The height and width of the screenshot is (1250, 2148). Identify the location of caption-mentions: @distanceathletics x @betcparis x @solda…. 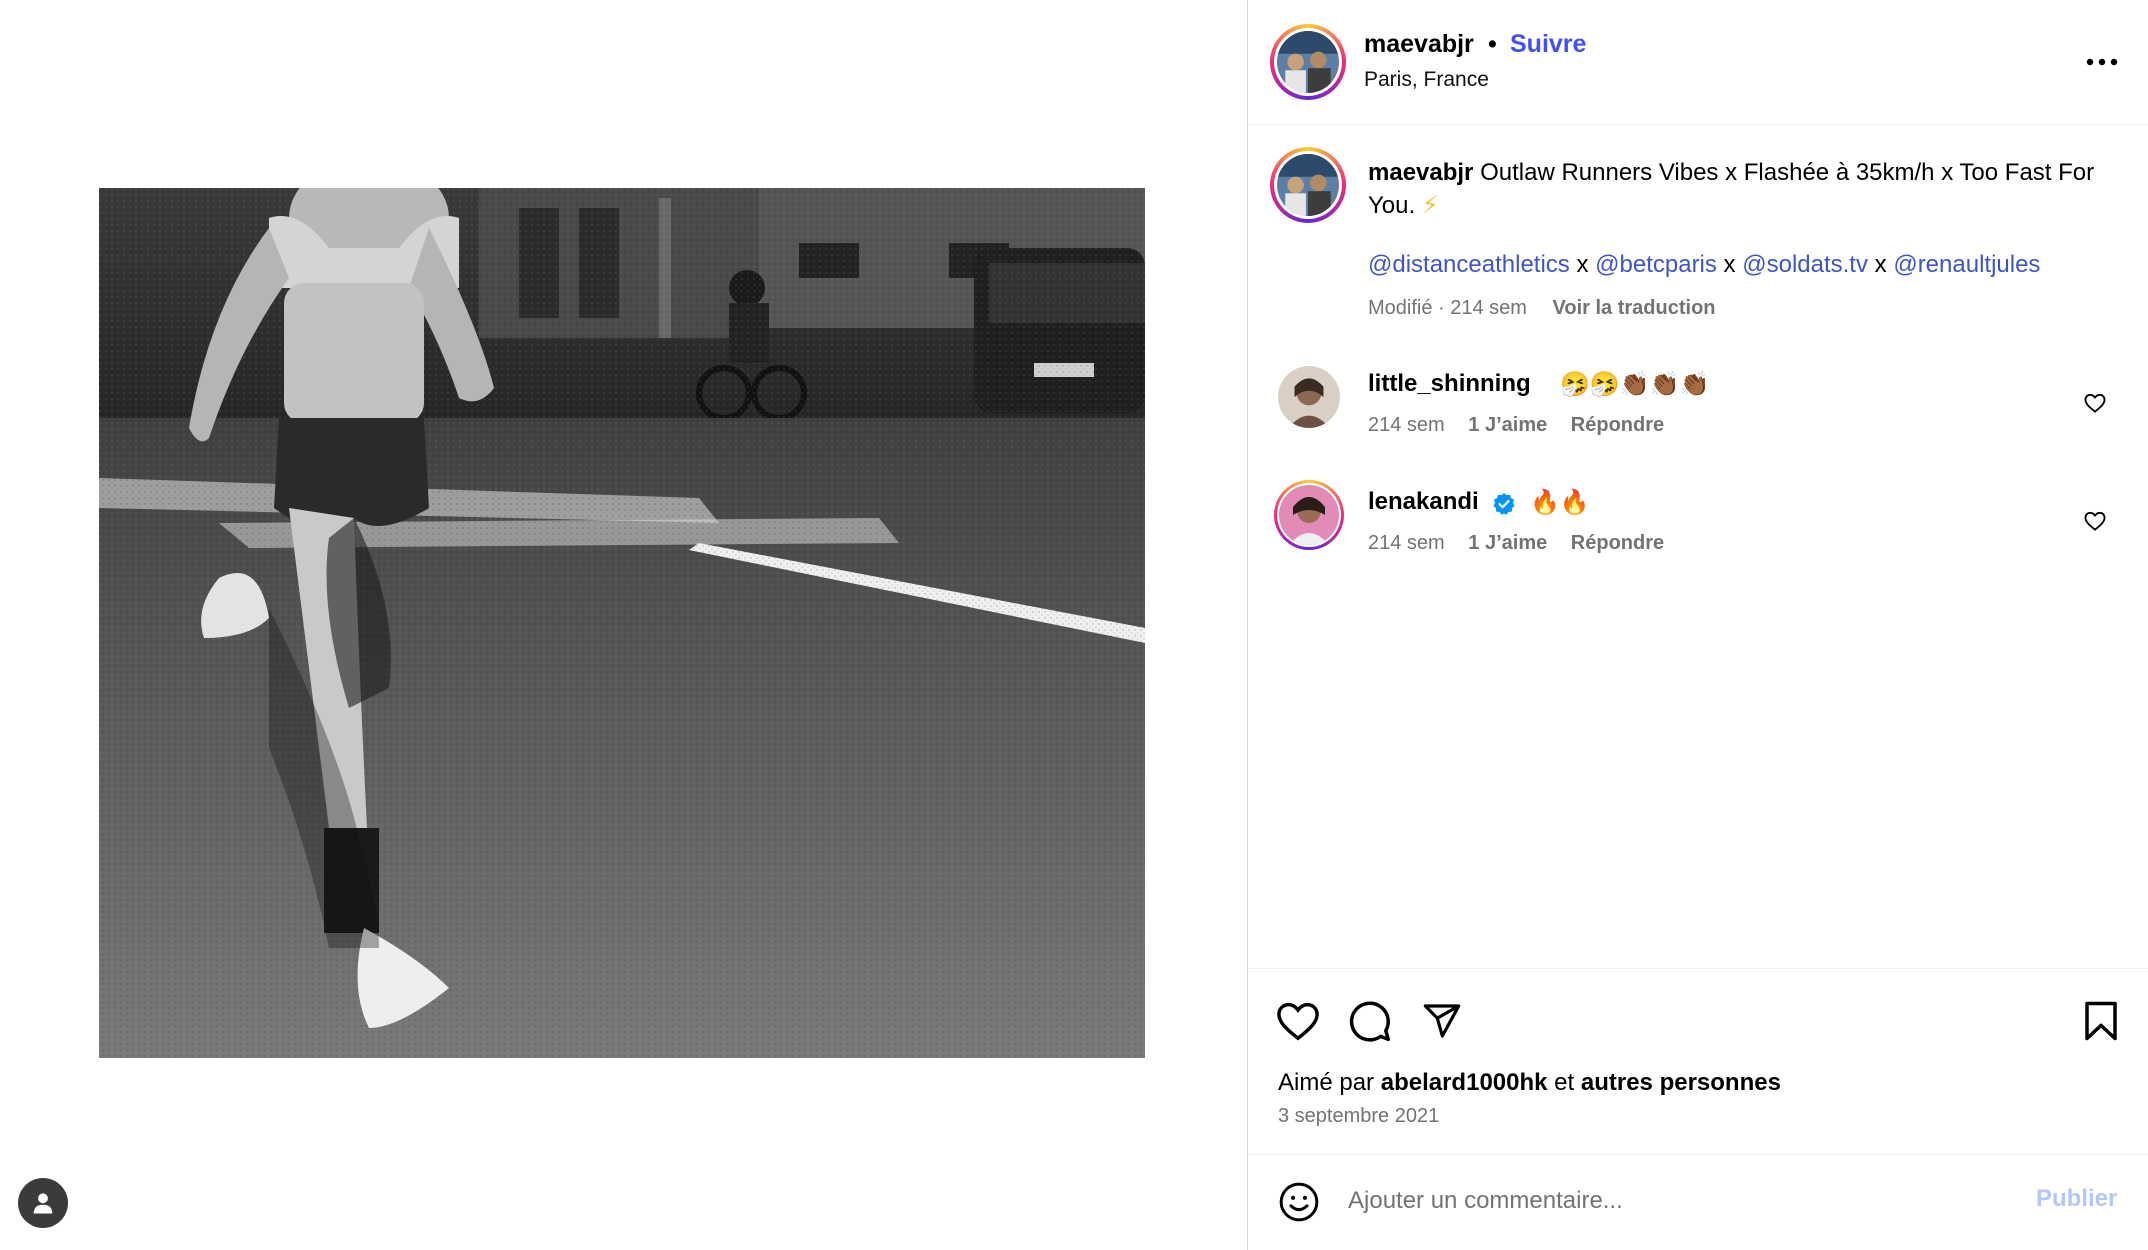
(1758, 265).